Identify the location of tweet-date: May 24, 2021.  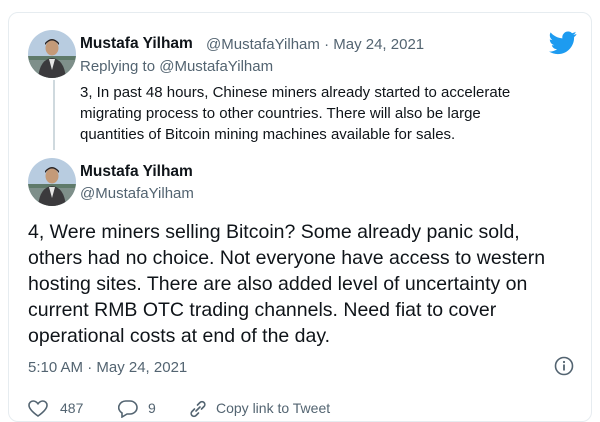
(378, 44).